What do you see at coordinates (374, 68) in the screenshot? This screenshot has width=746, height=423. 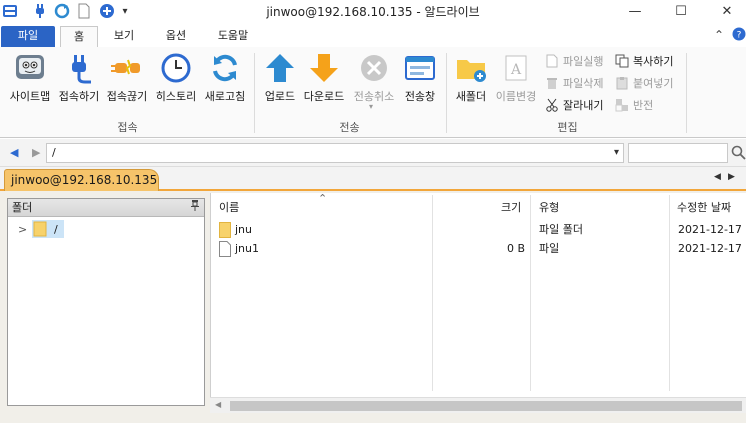 I see `cancel-x-icon` at bounding box center [374, 68].